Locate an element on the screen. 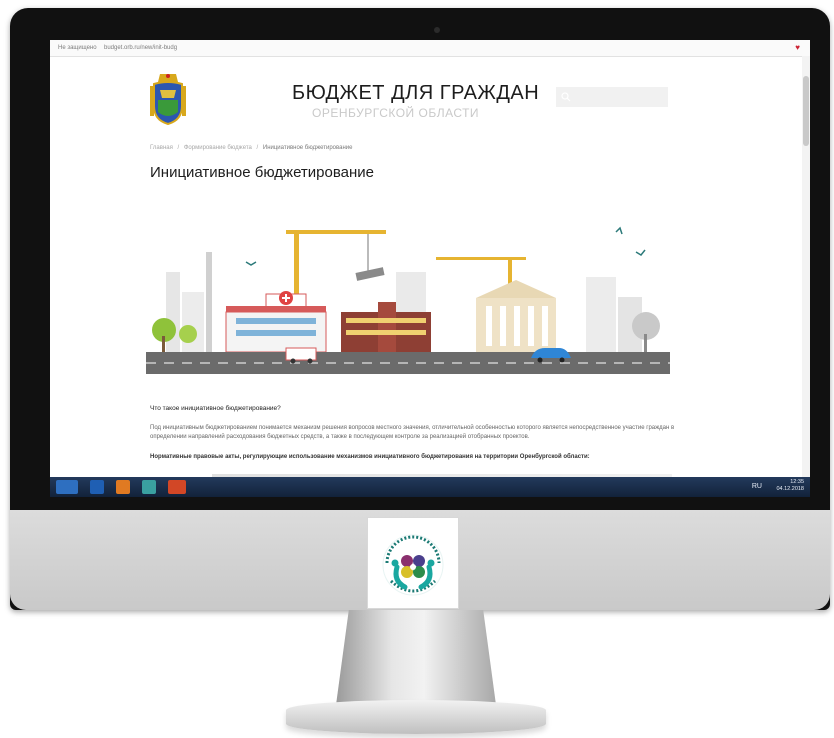  system-tray-icons: RU is located at coordinates (757, 486).